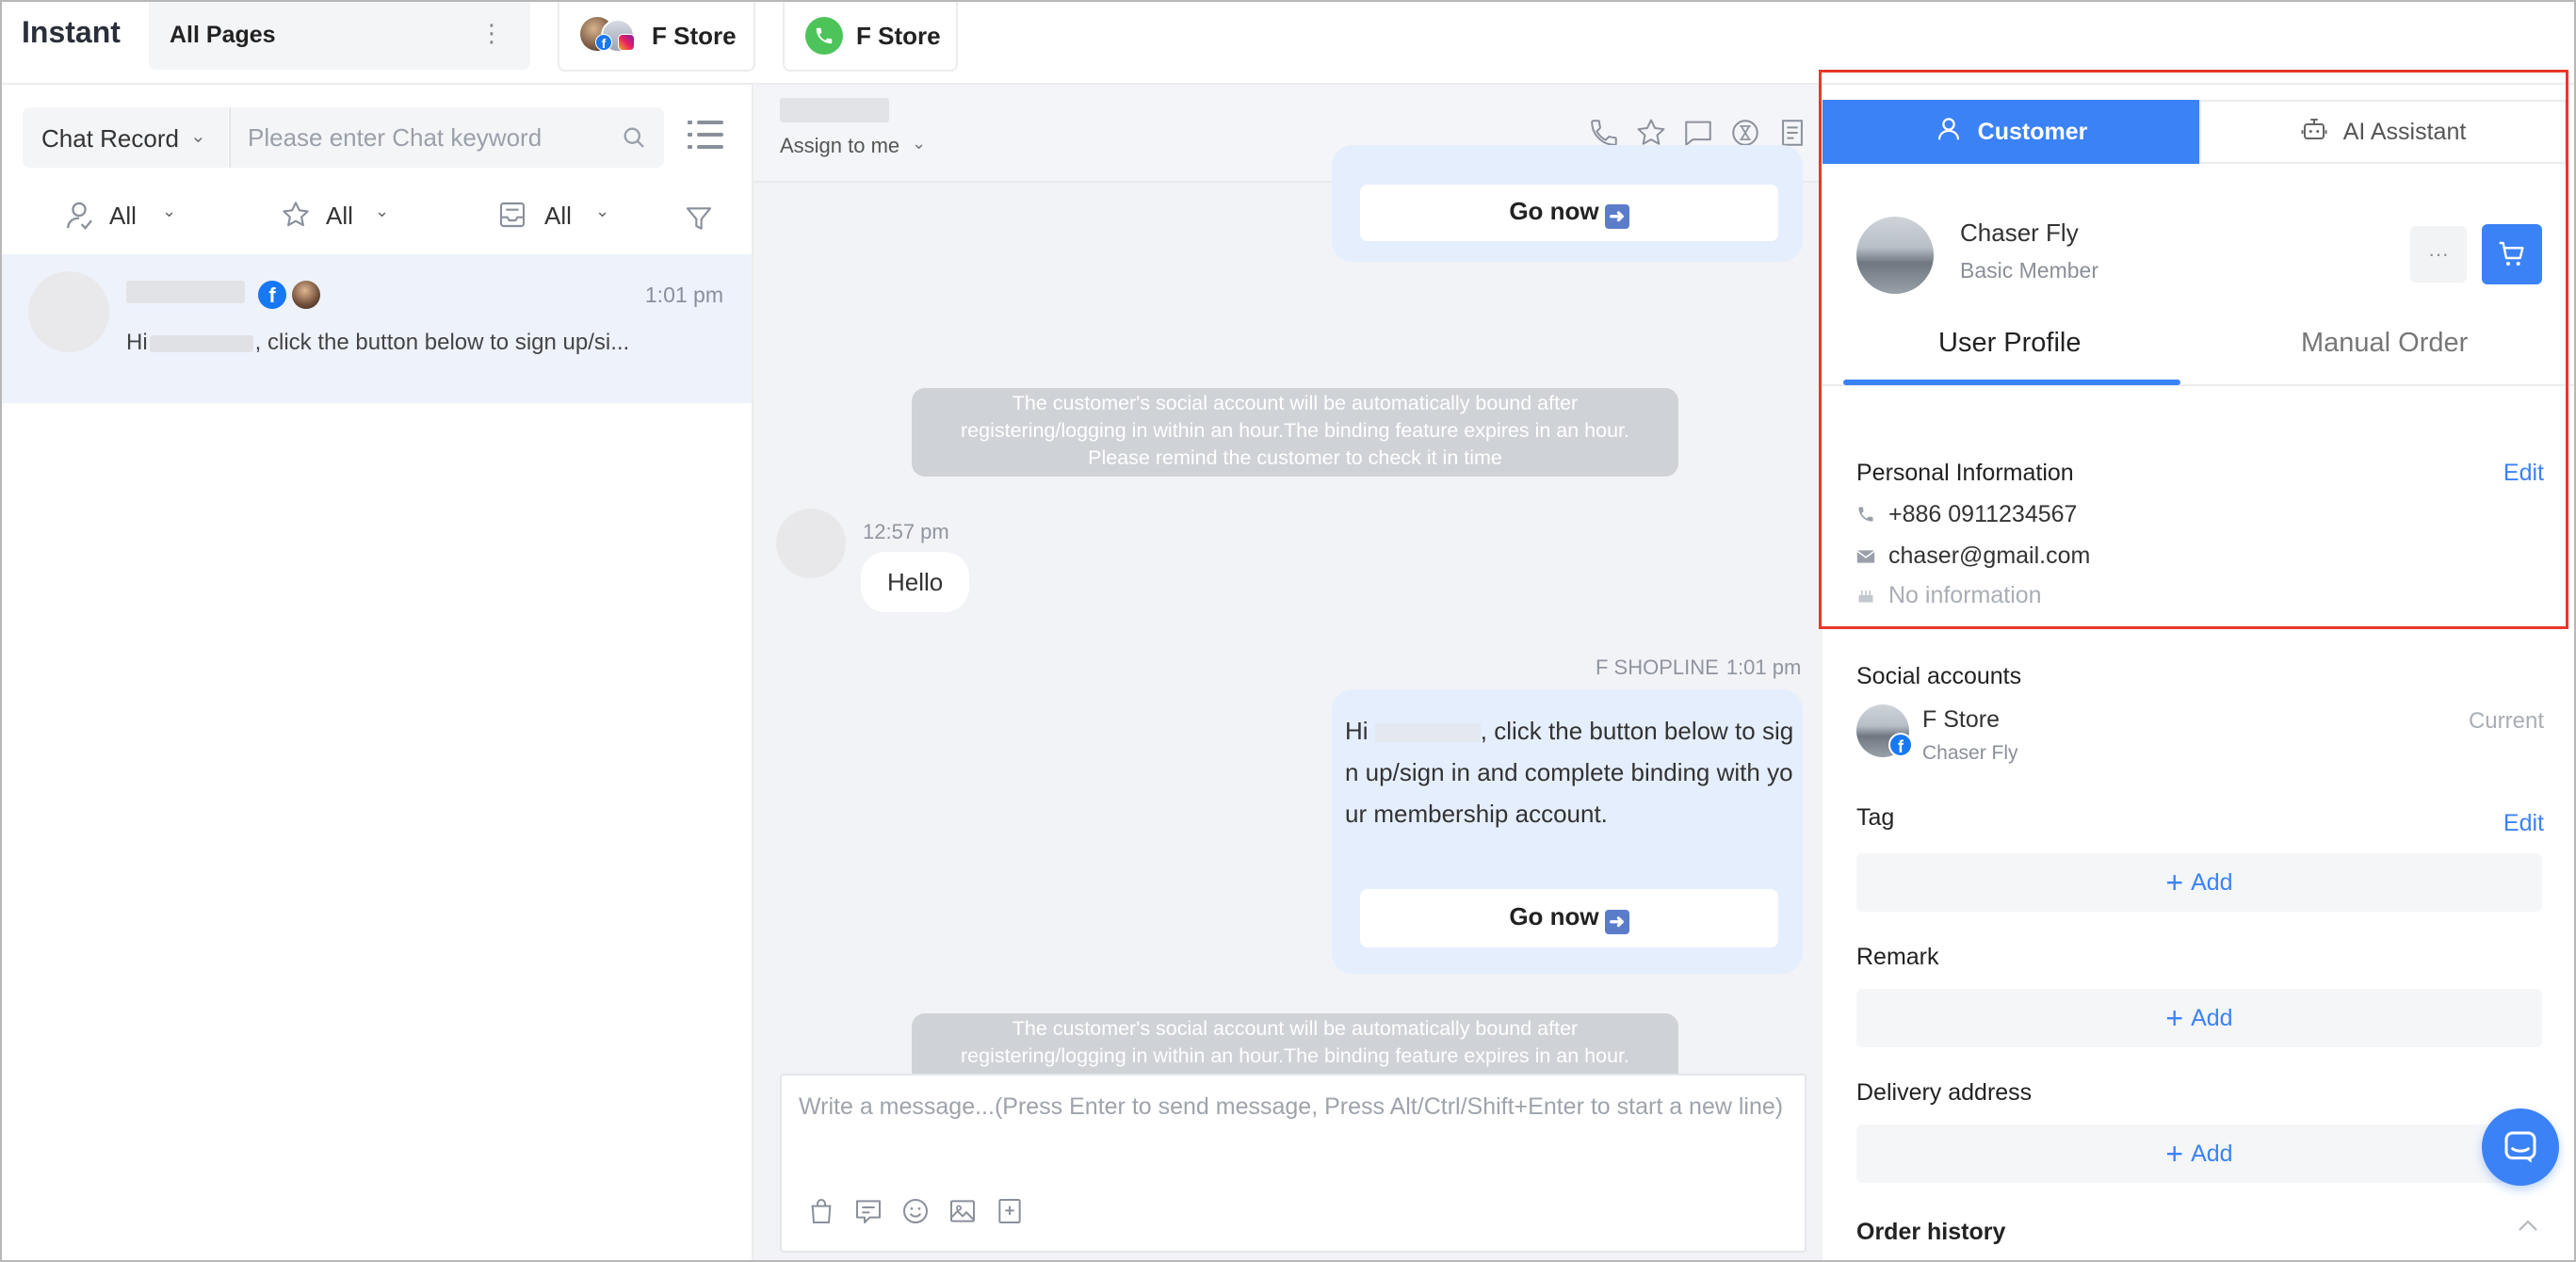 This screenshot has width=2576, height=1262. Describe the element at coordinates (1637, 731) in the screenshot. I see `message-text: , click the button below to sig` at that location.